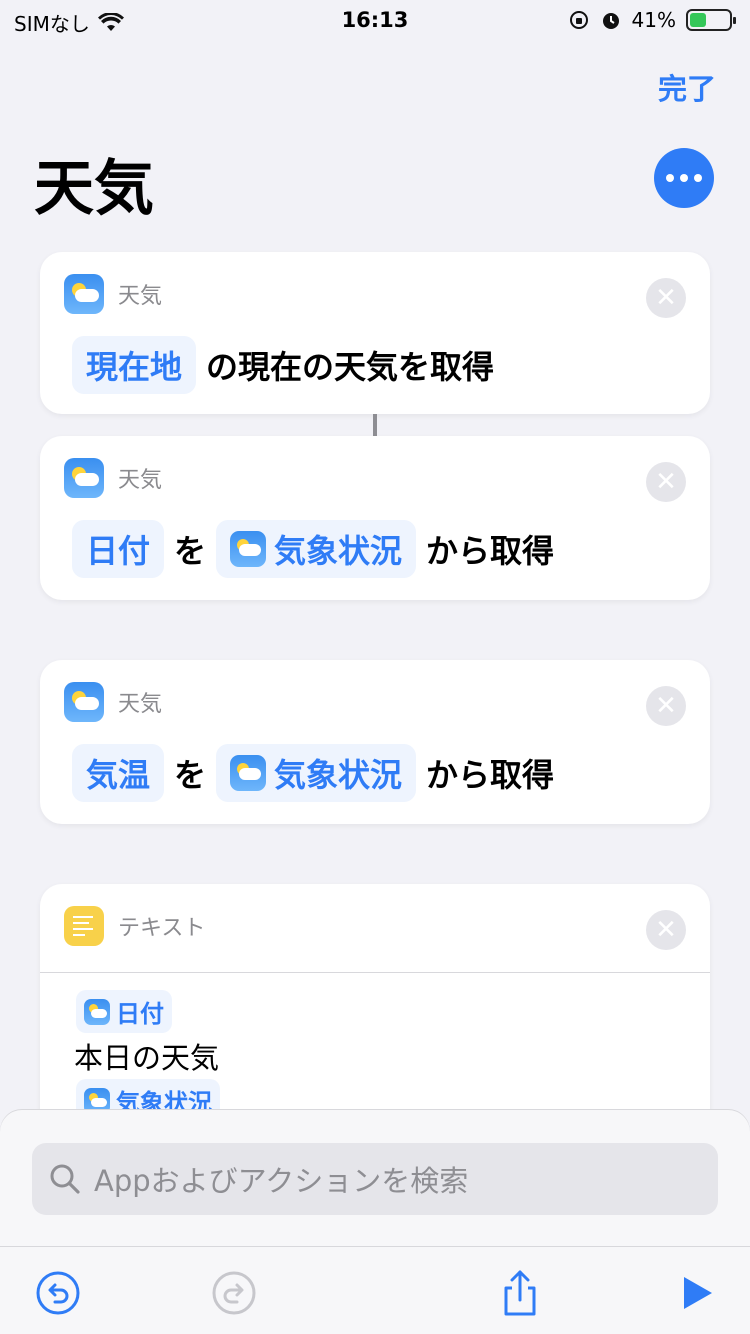 The width and height of the screenshot is (750, 1334). I want to click on status-right: 41%, so click(652, 20).